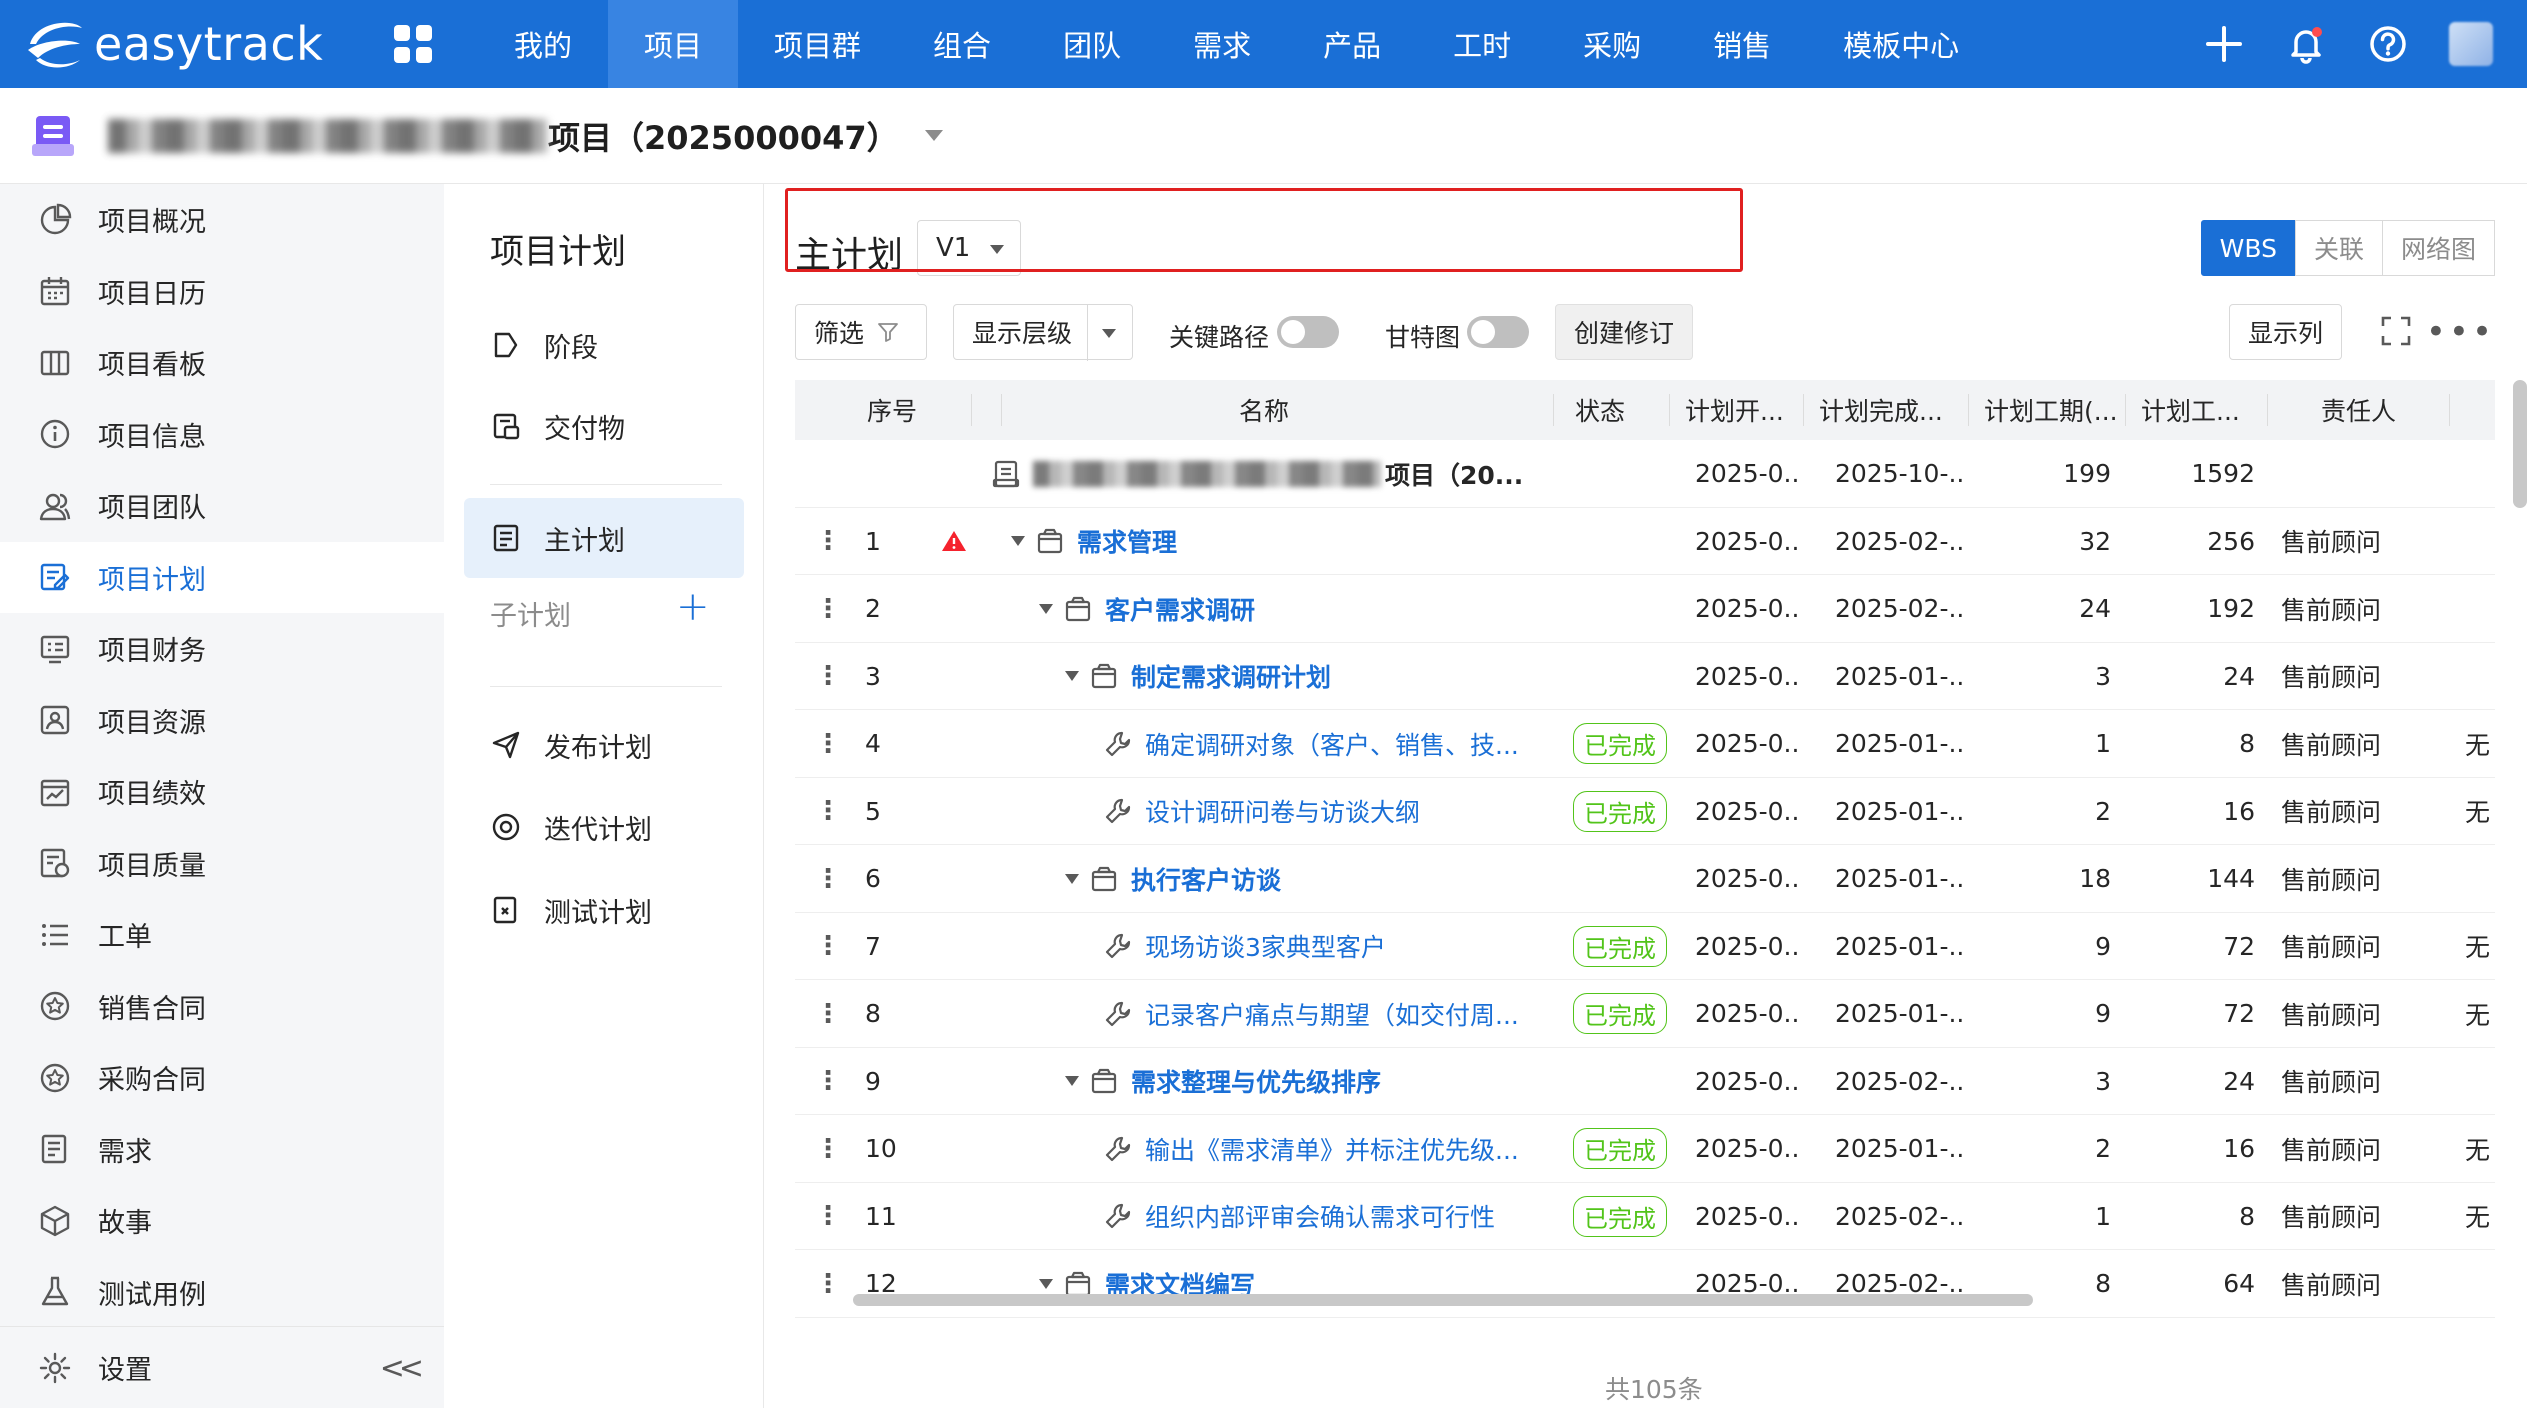  I want to click on app-grid-icon, so click(413, 44).